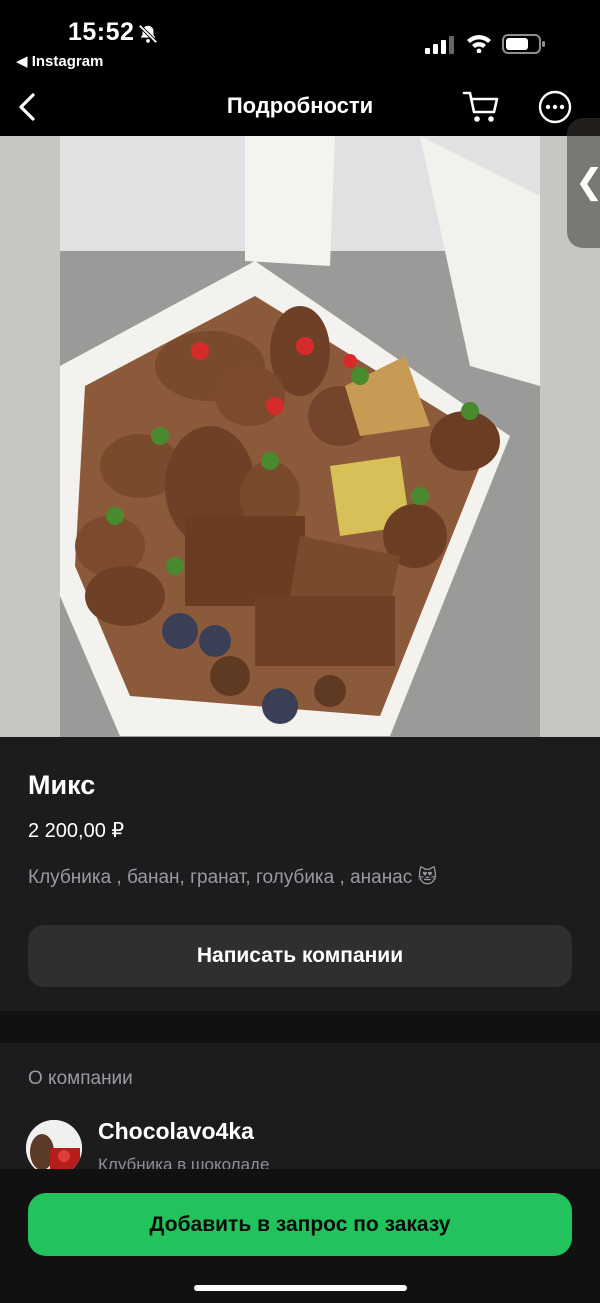 Image resolution: width=600 pixels, height=1303 pixels. Describe the element at coordinates (300, 1224) in the screenshot. I see `add-to-order-request-button: Добавить в запрос по заказу` at that location.